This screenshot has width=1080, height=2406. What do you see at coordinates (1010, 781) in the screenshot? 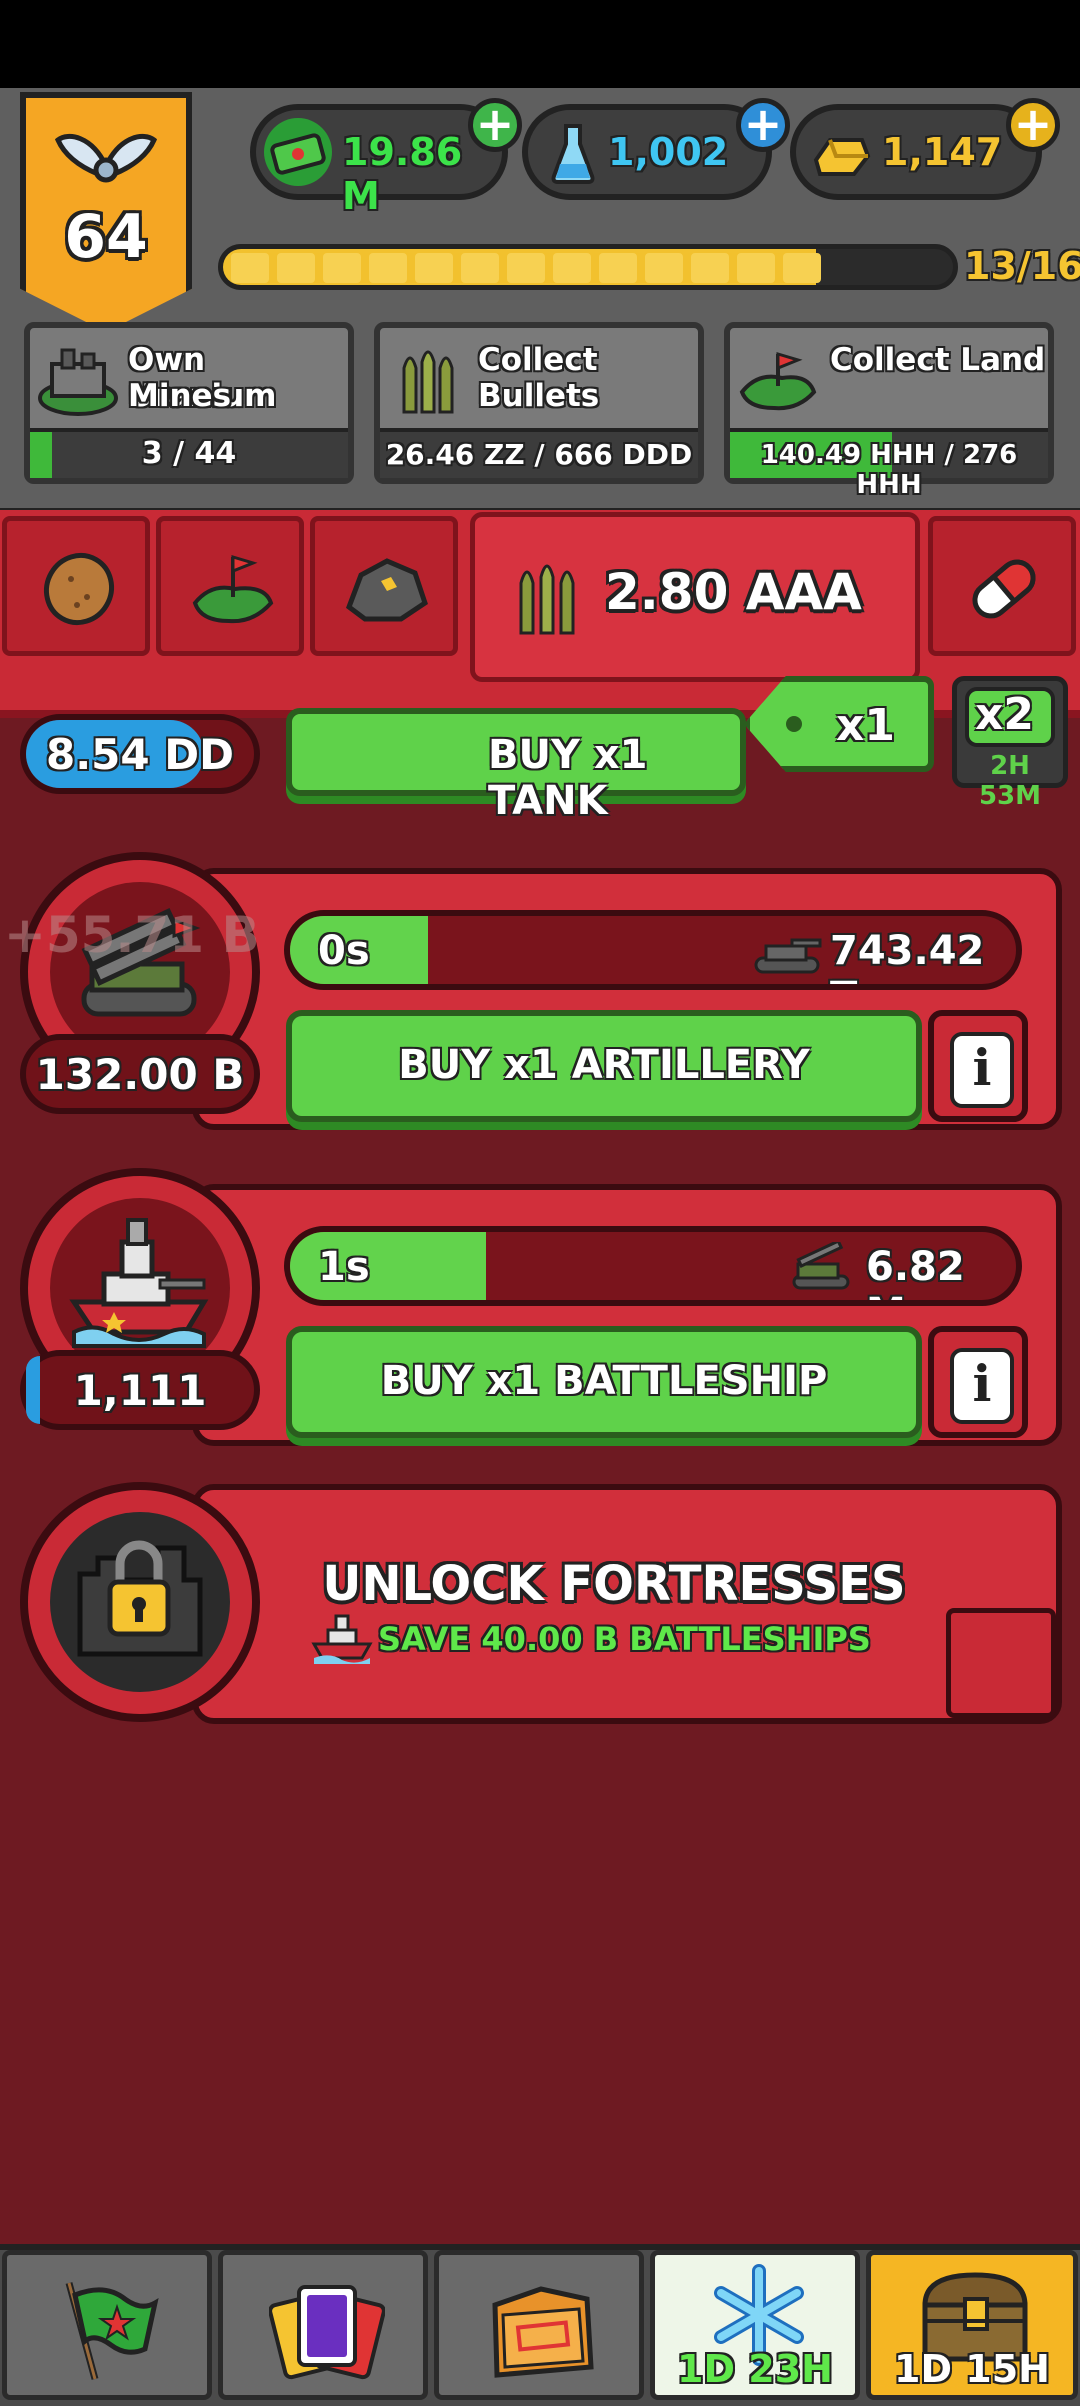
I see `boost-timer: 2H 53M` at bounding box center [1010, 781].